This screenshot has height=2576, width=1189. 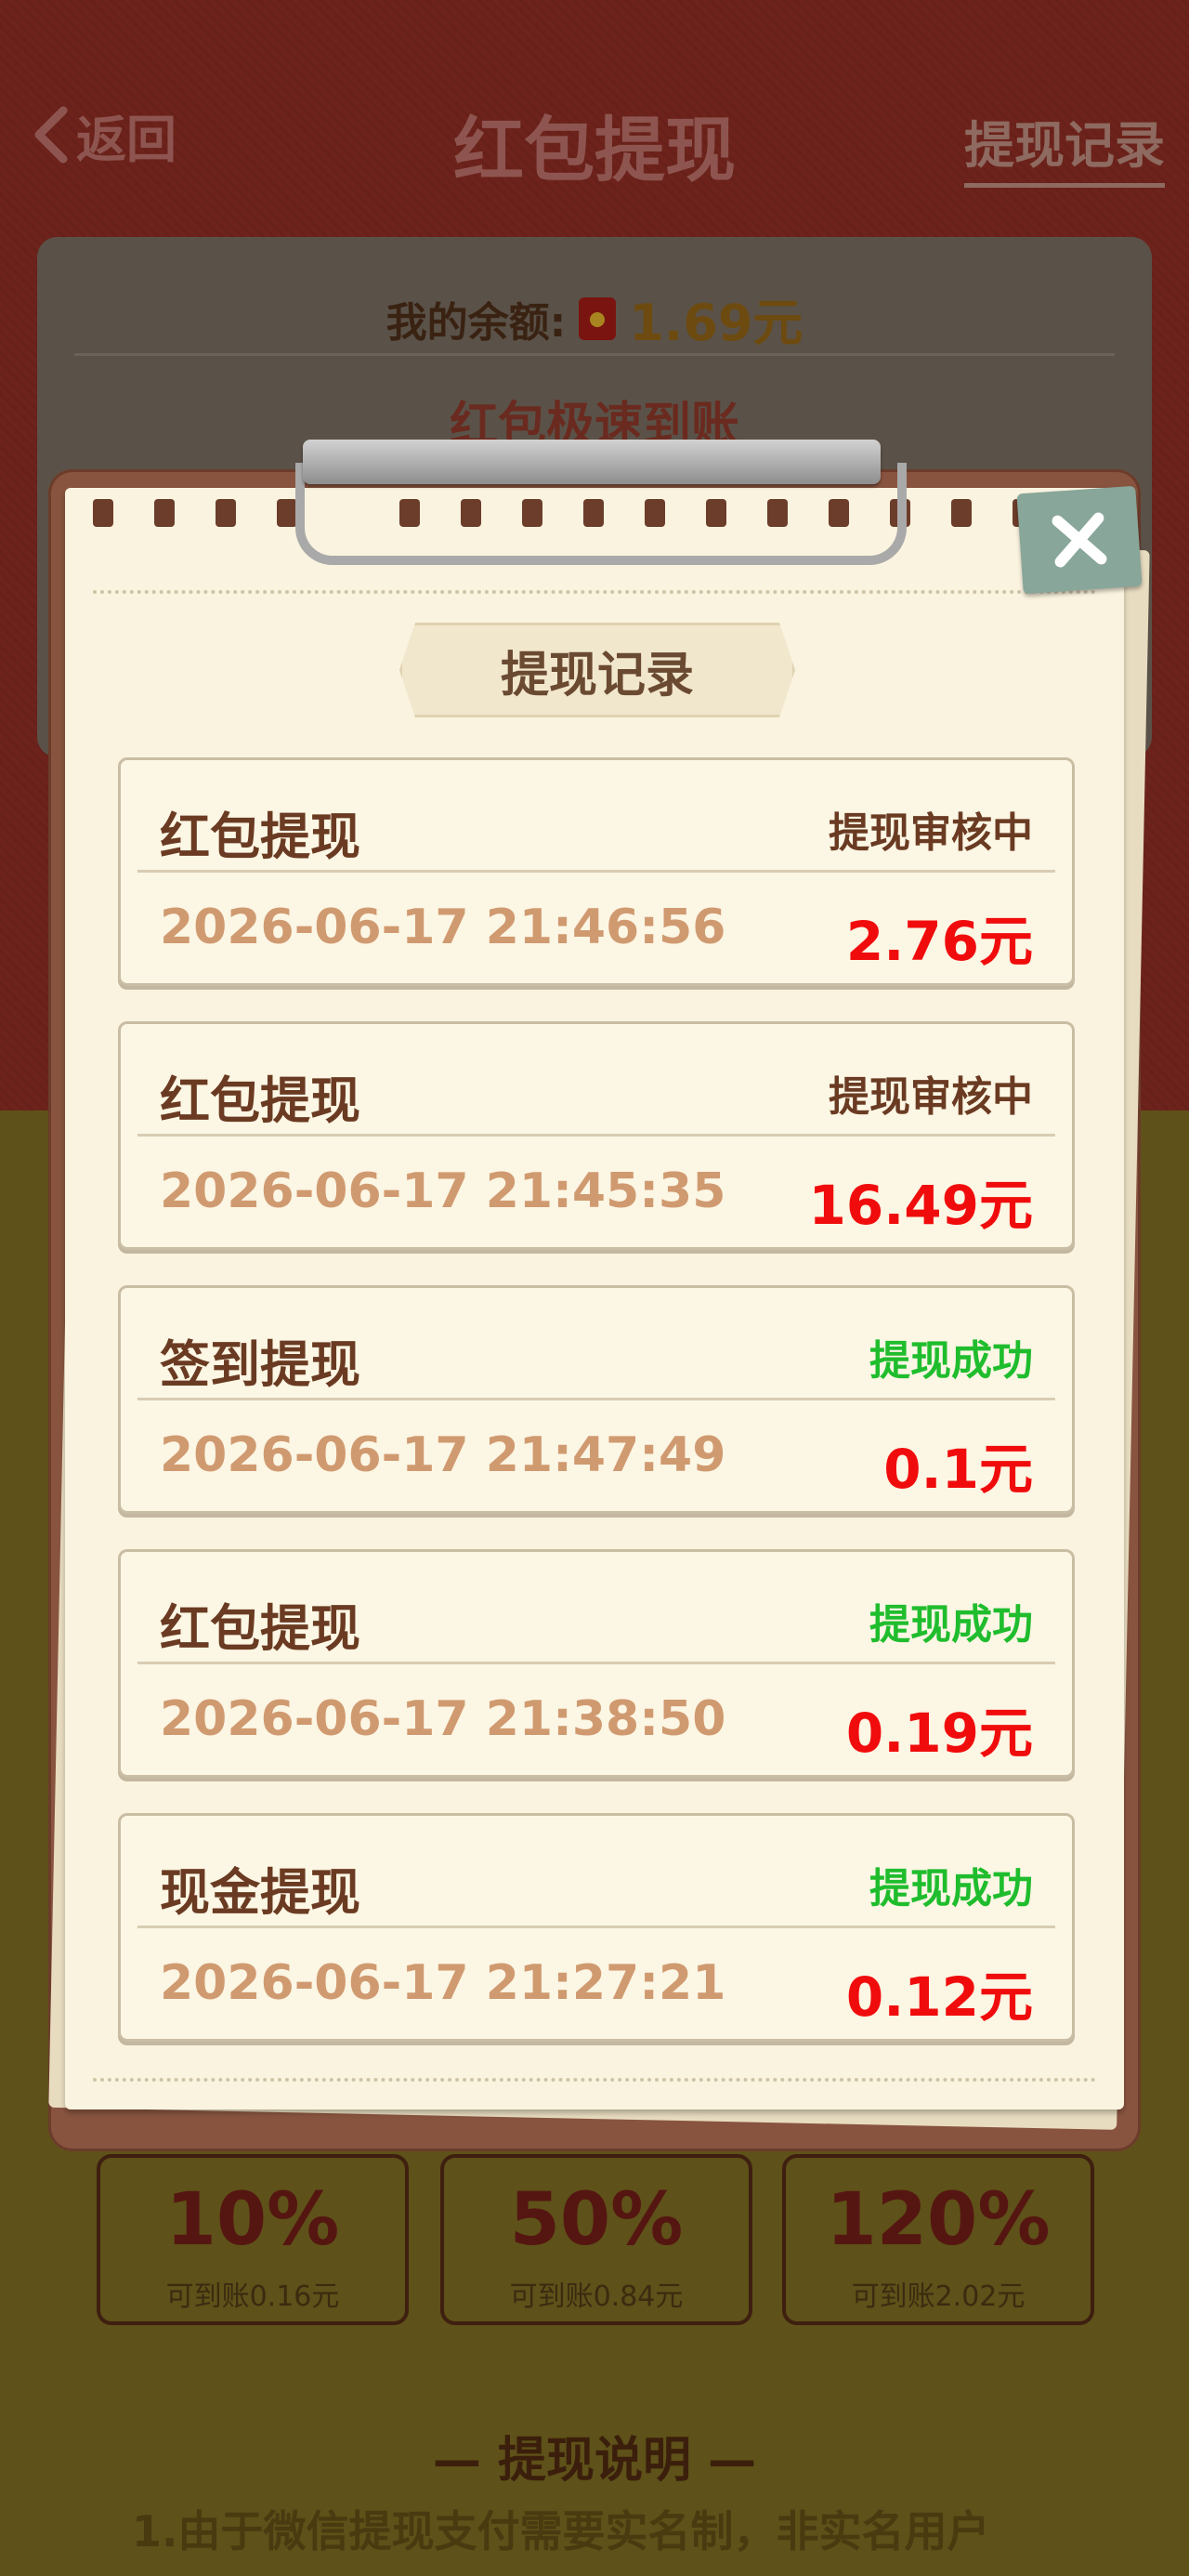 What do you see at coordinates (594, 2461) in the screenshot?
I see `explanation-title: — 提现说明 —` at bounding box center [594, 2461].